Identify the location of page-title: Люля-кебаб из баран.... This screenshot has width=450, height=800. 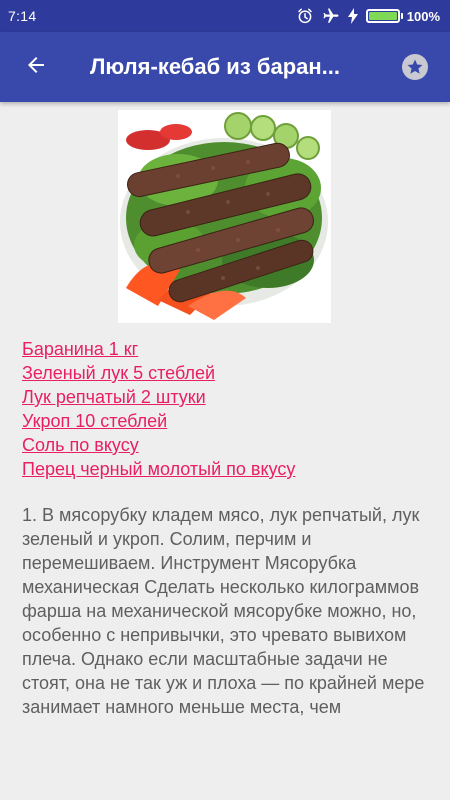
(215, 66).